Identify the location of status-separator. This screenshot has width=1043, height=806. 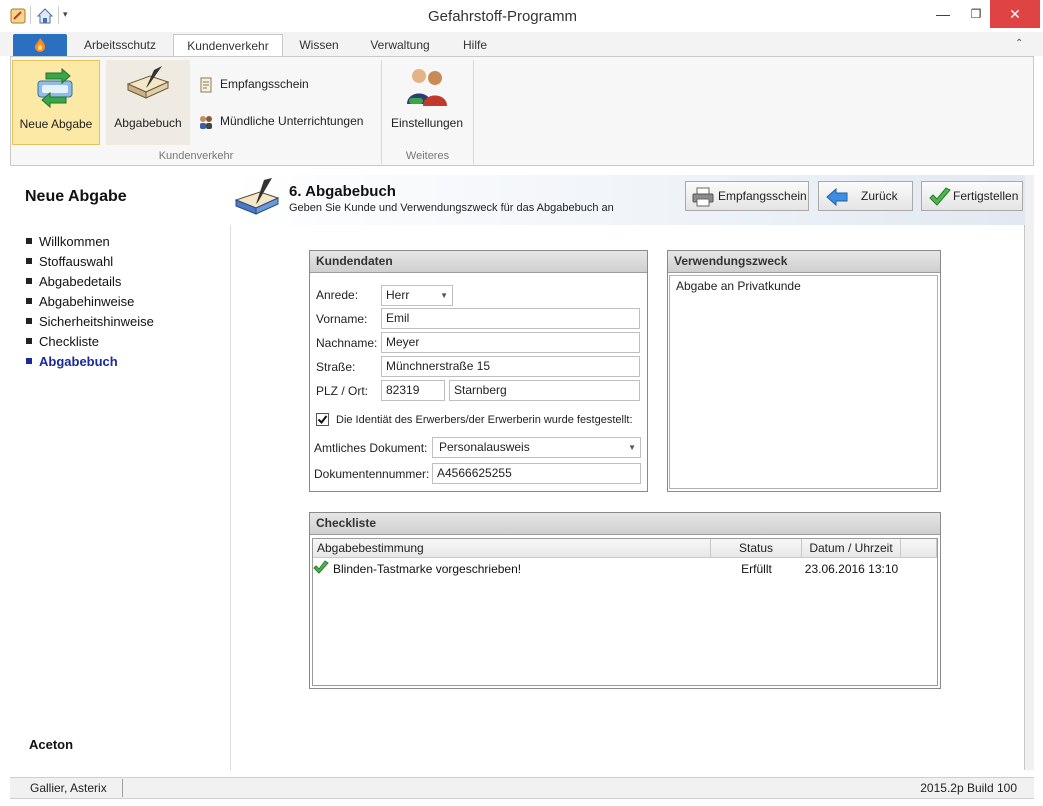
(122, 788).